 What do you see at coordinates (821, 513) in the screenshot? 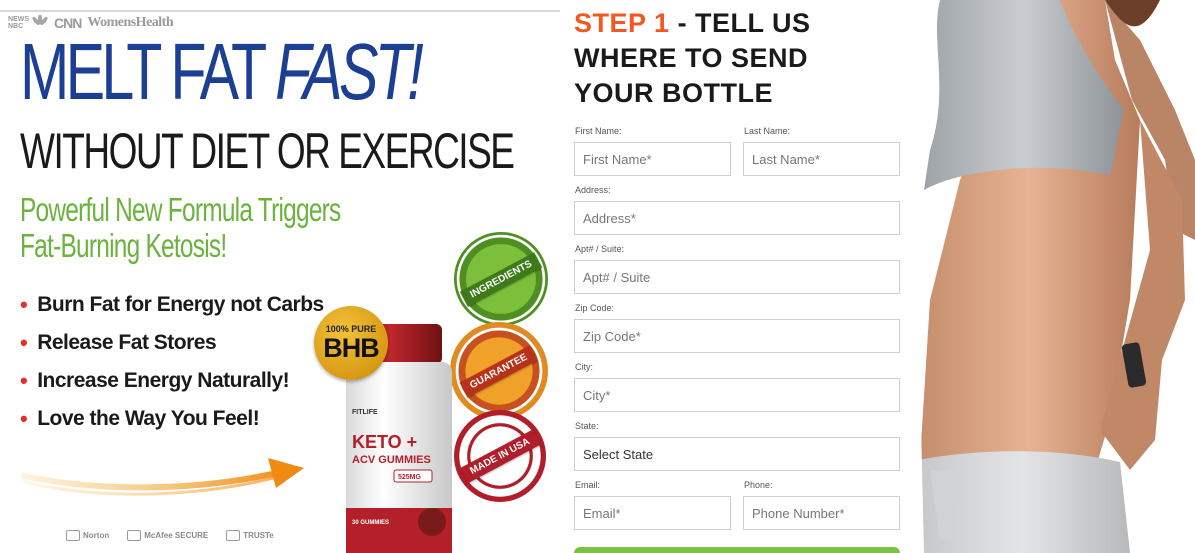
I see `phone-input` at bounding box center [821, 513].